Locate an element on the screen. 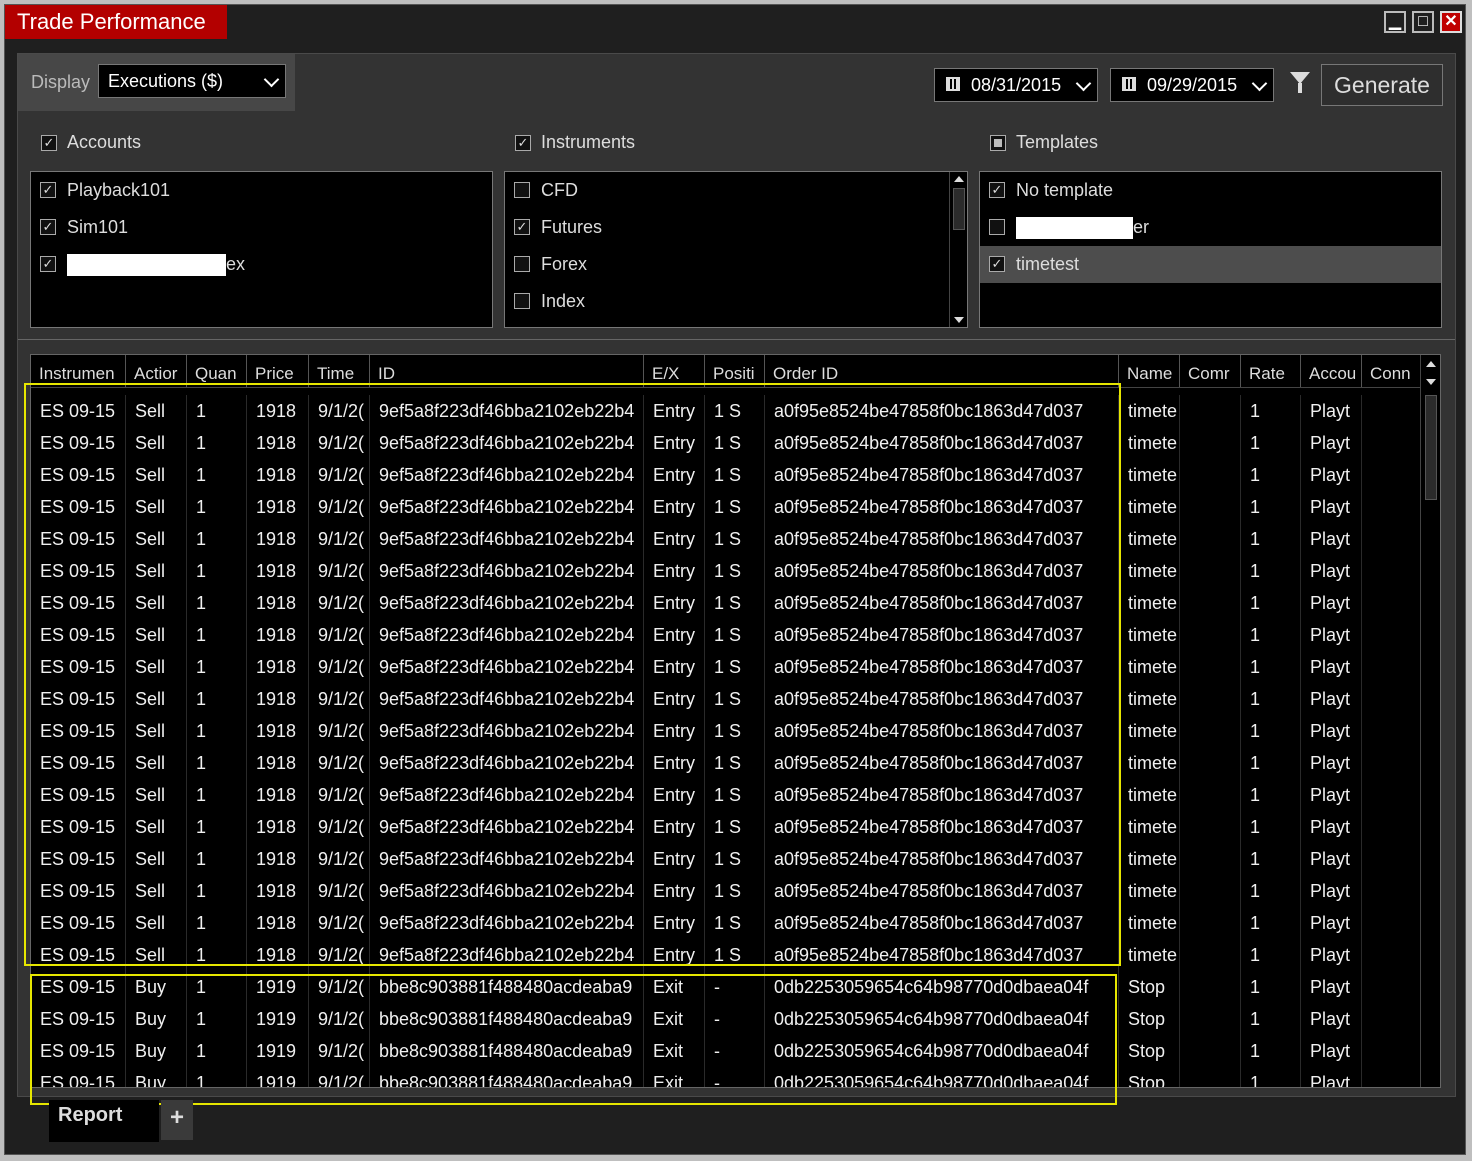  instruments-list-item: Index is located at coordinates (736, 301).